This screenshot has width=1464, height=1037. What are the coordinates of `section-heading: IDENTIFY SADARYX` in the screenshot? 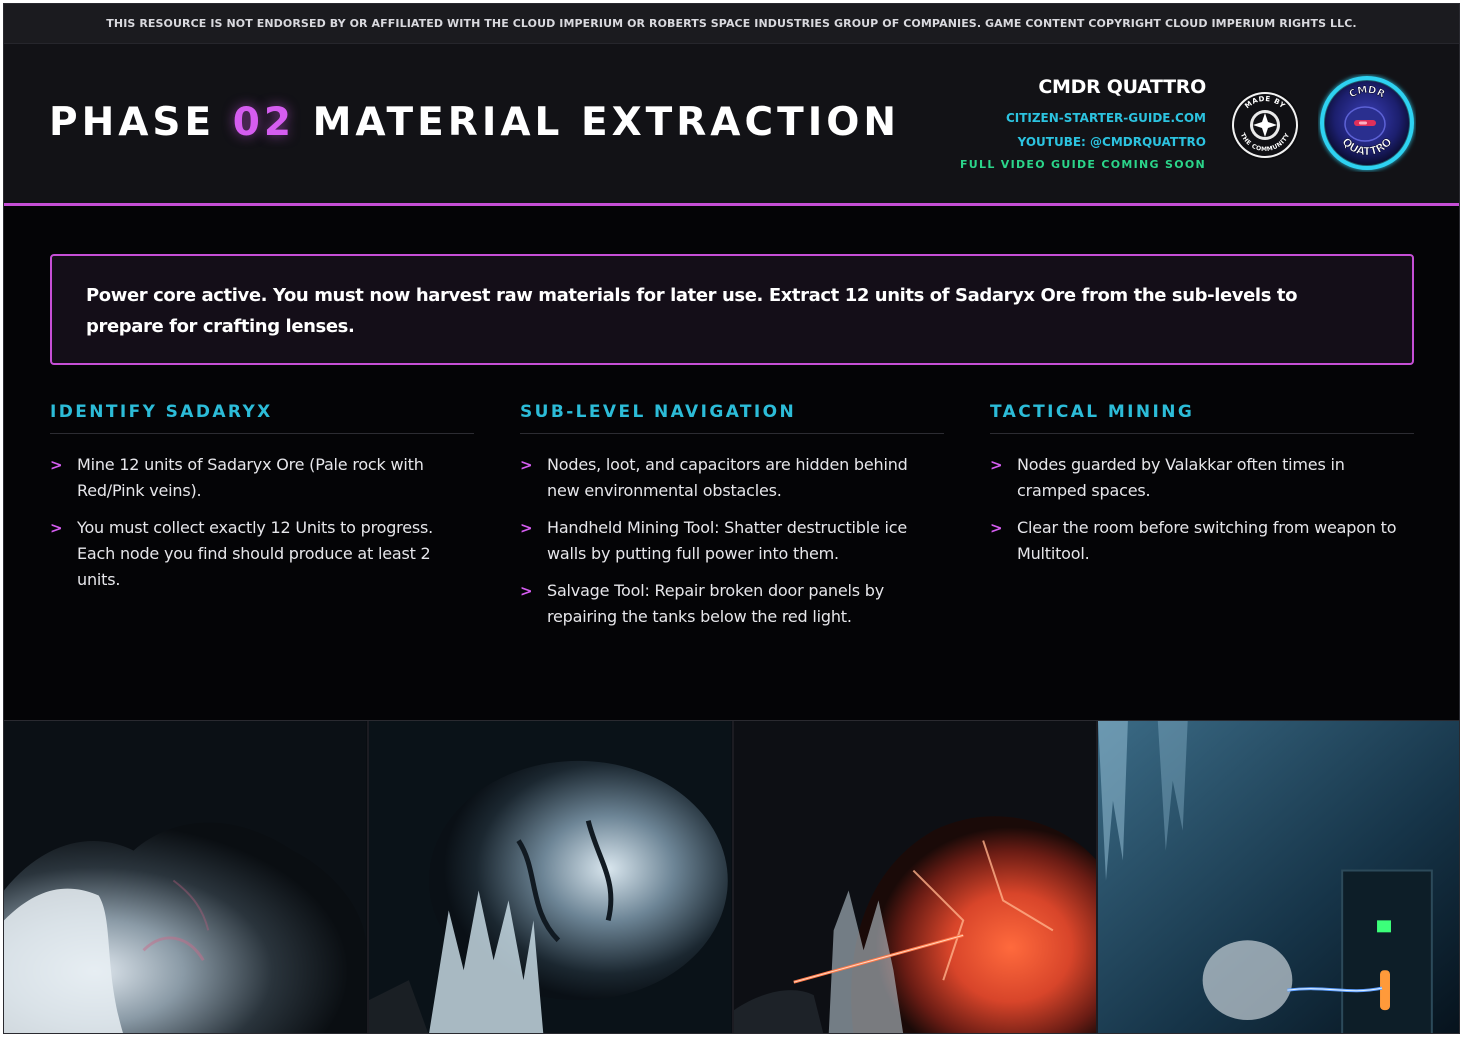 It's located at (262, 418).